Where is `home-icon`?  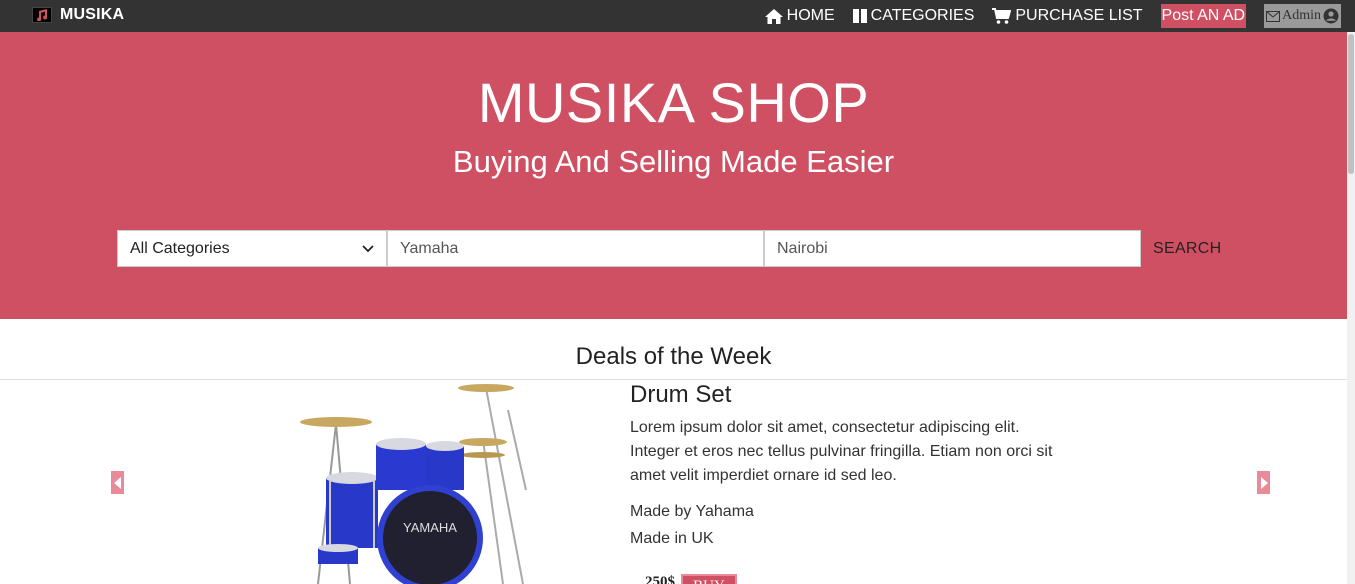 home-icon is located at coordinates (773, 16).